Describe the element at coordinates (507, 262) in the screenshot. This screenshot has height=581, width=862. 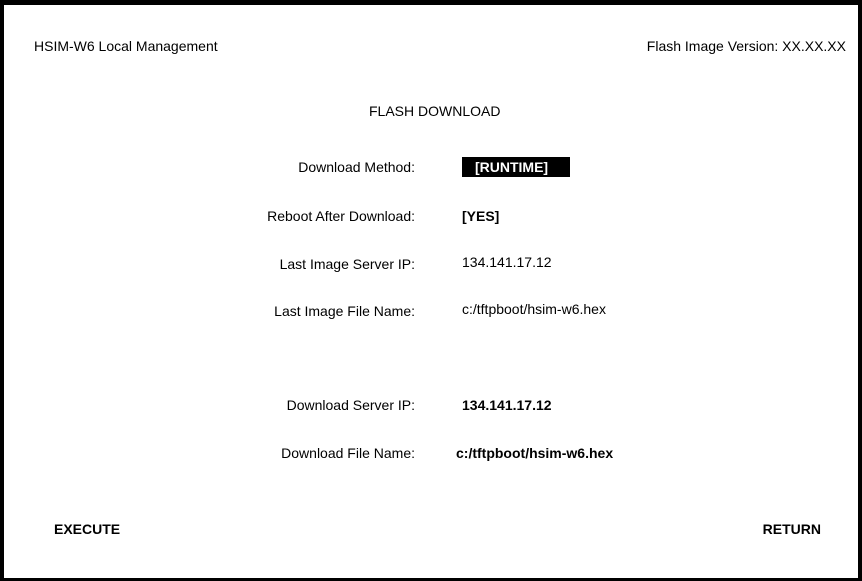
I see `last-image-server-ip-value: 134.141.17.12` at that location.